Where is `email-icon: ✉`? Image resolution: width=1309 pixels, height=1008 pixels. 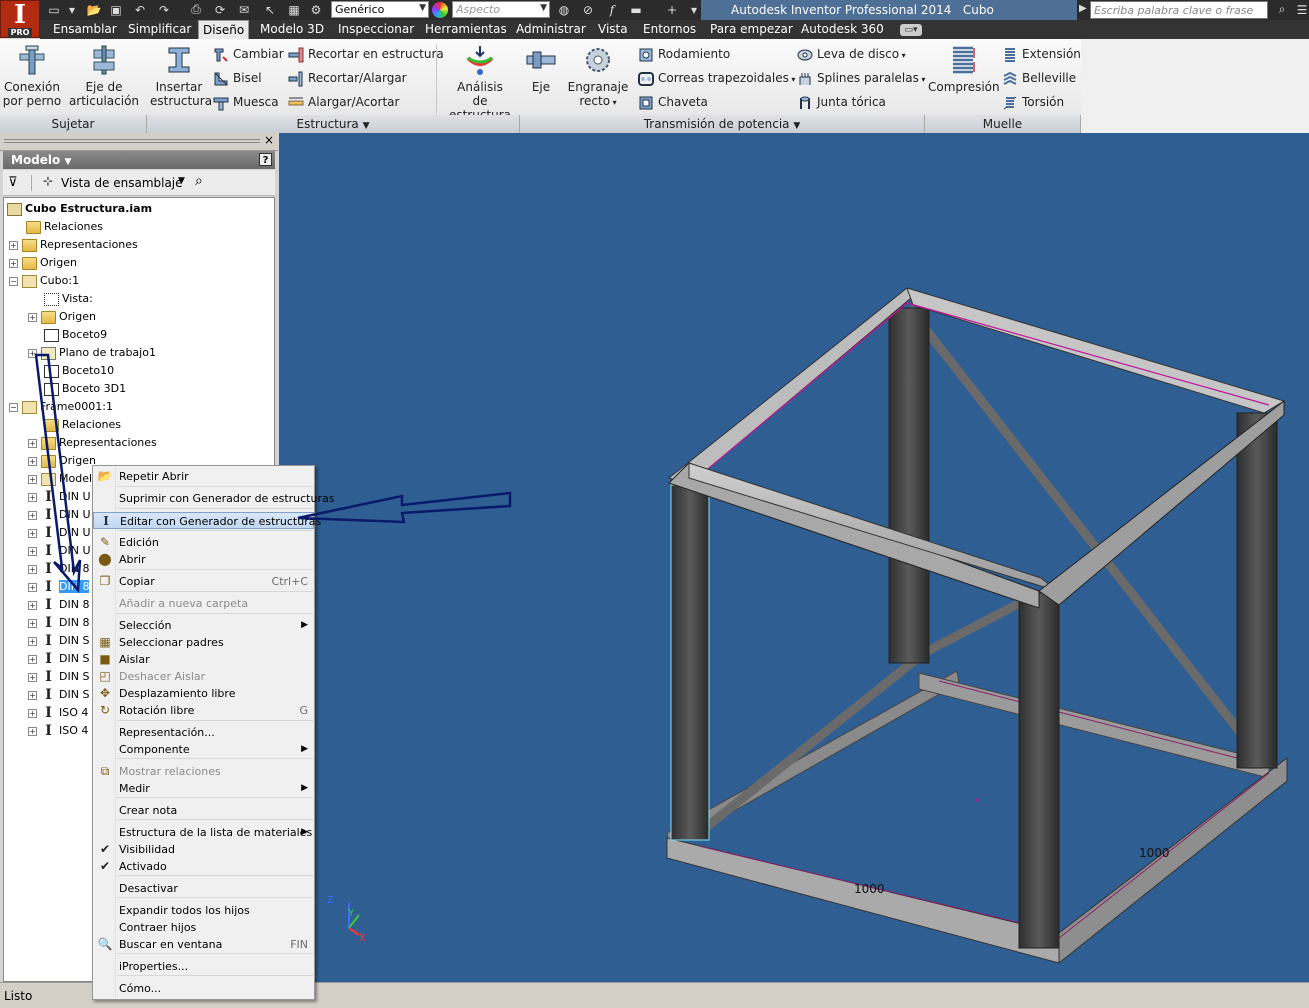
email-icon: ✉ is located at coordinates (244, 9).